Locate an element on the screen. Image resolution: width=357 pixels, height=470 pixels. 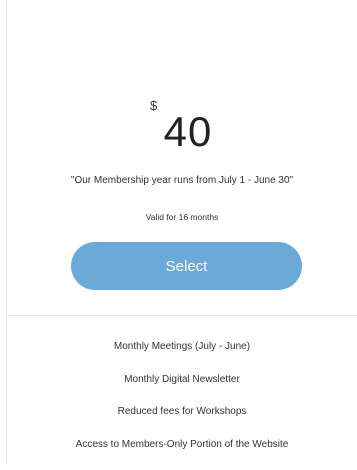
feature-item: Monthly Meetings (July - June) is located at coordinates (182, 356).